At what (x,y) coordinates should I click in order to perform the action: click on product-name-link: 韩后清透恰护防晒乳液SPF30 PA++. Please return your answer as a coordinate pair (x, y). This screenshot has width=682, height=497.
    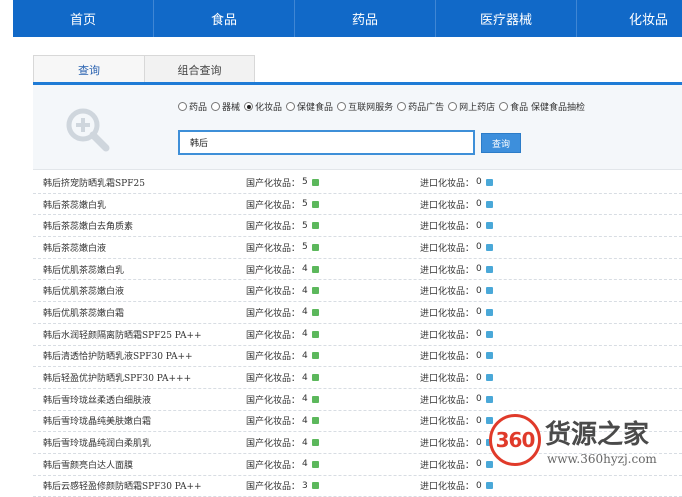
    Looking at the image, I should click on (118, 355).